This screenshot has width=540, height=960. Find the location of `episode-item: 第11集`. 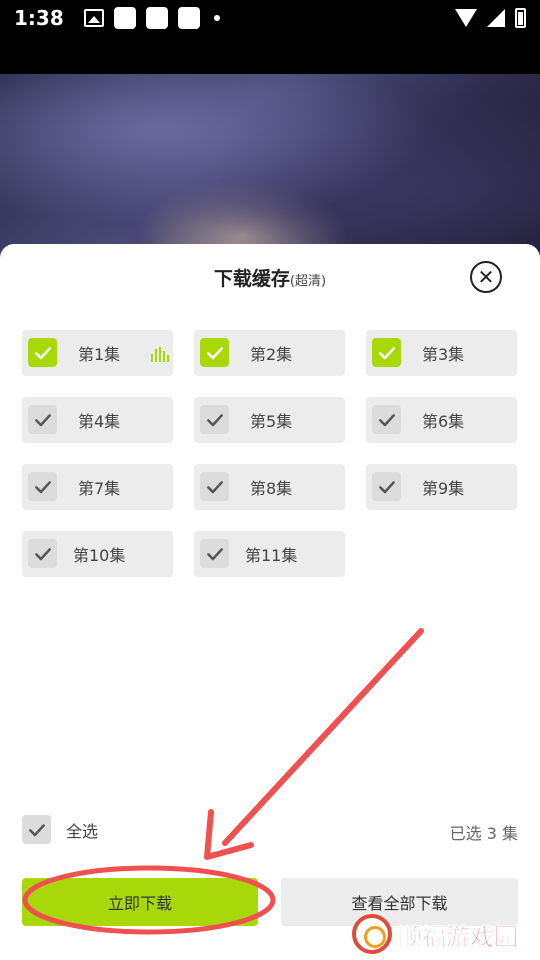

episode-item: 第11集 is located at coordinates (269, 554).